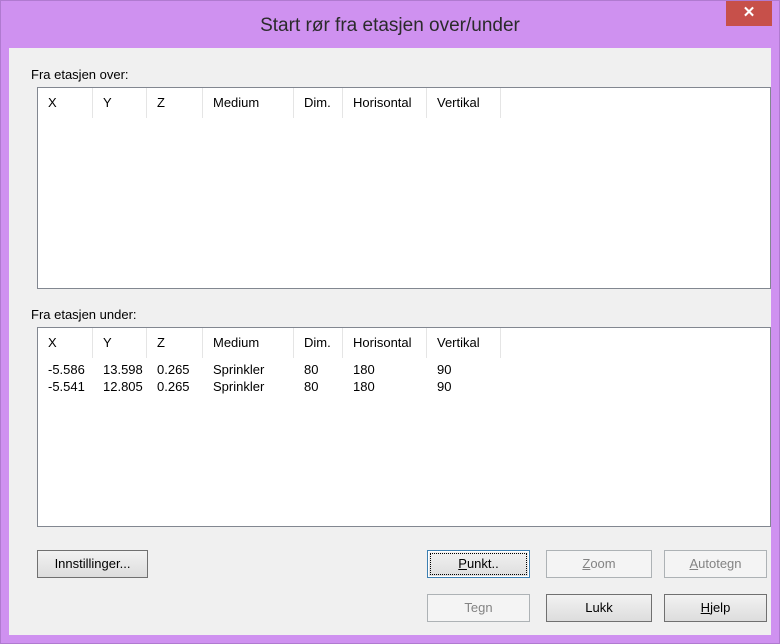  What do you see at coordinates (66, 386) in the screenshot?
I see `cell-x: -5.541` at bounding box center [66, 386].